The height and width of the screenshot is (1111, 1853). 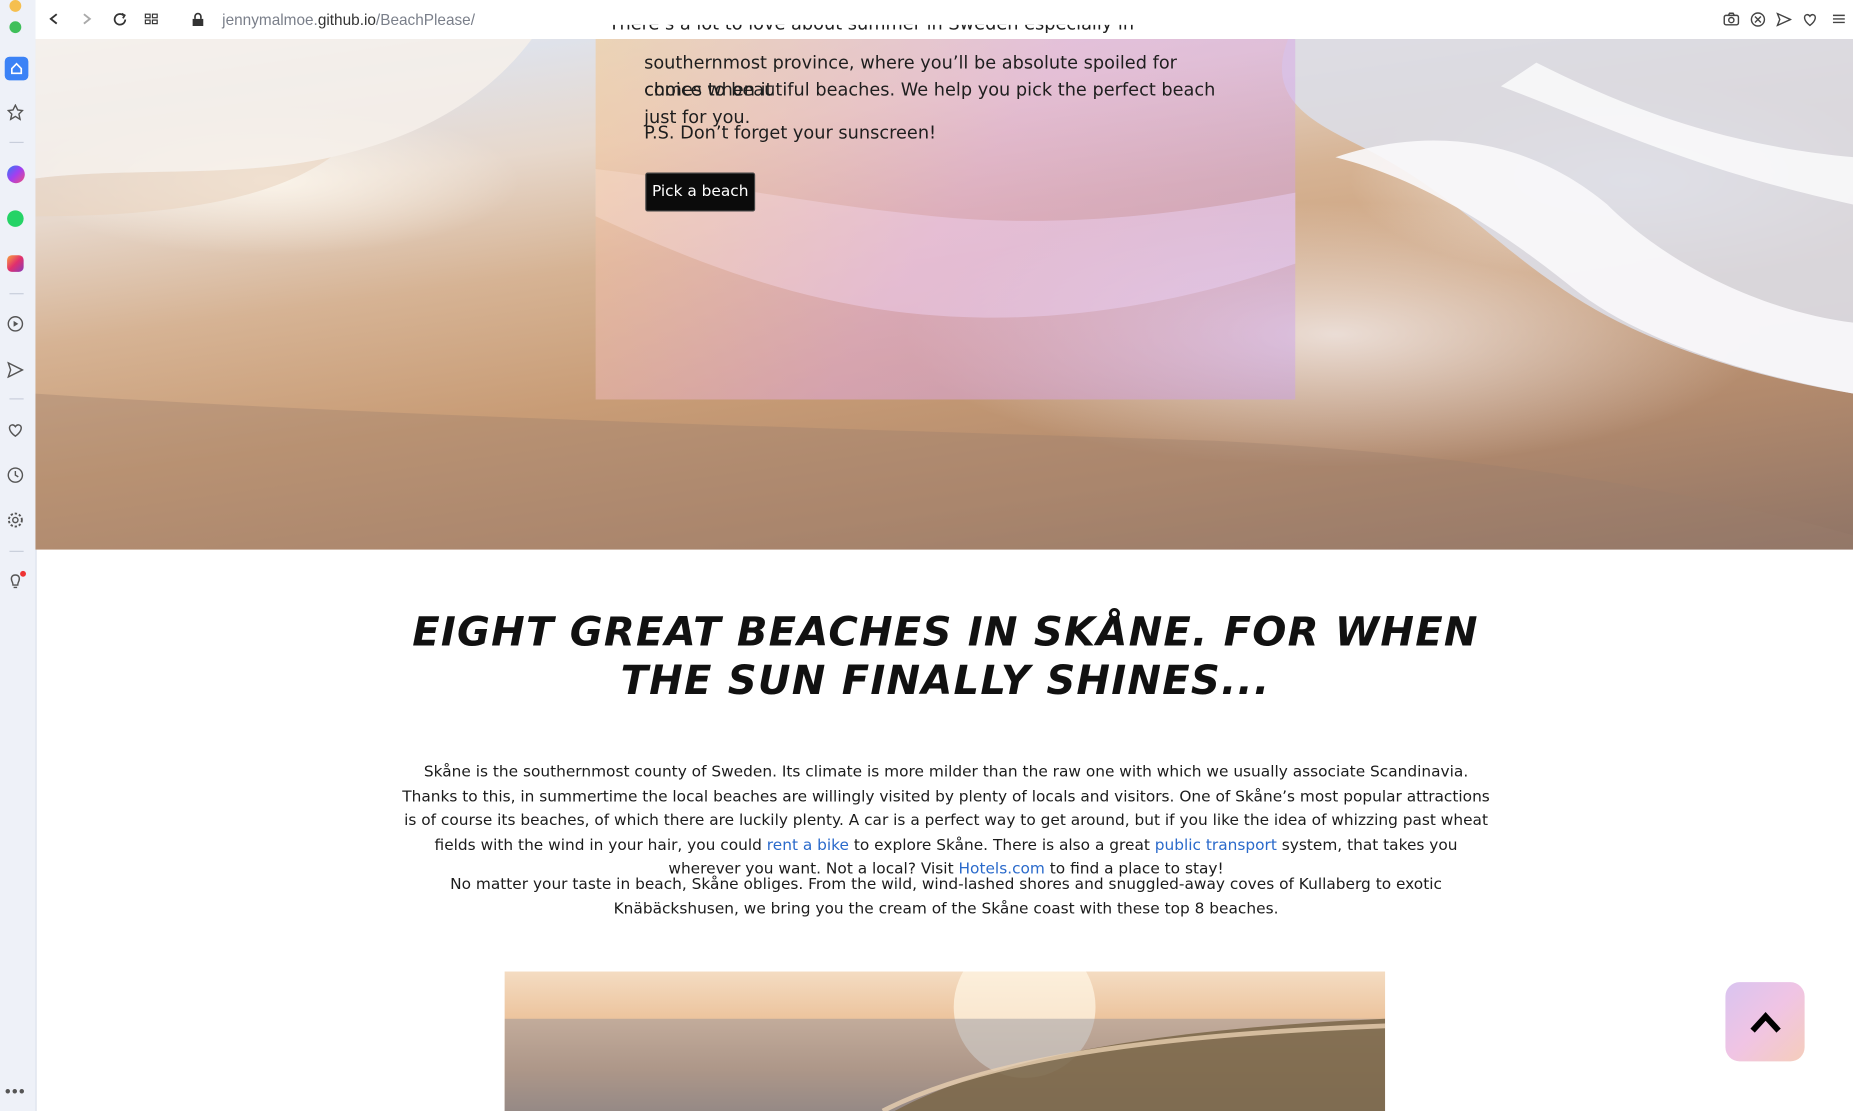 What do you see at coordinates (700, 192) in the screenshot?
I see `pick-a-beach-button: Pick a beach` at bounding box center [700, 192].